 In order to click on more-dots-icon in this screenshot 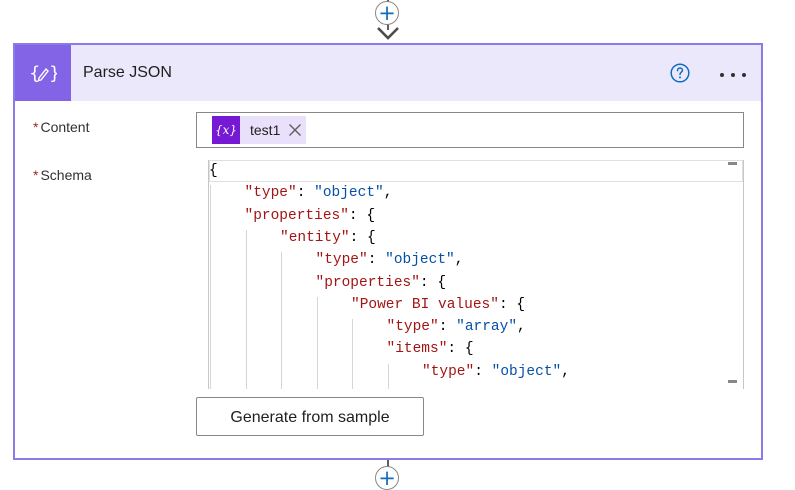, I will do `click(733, 75)`.